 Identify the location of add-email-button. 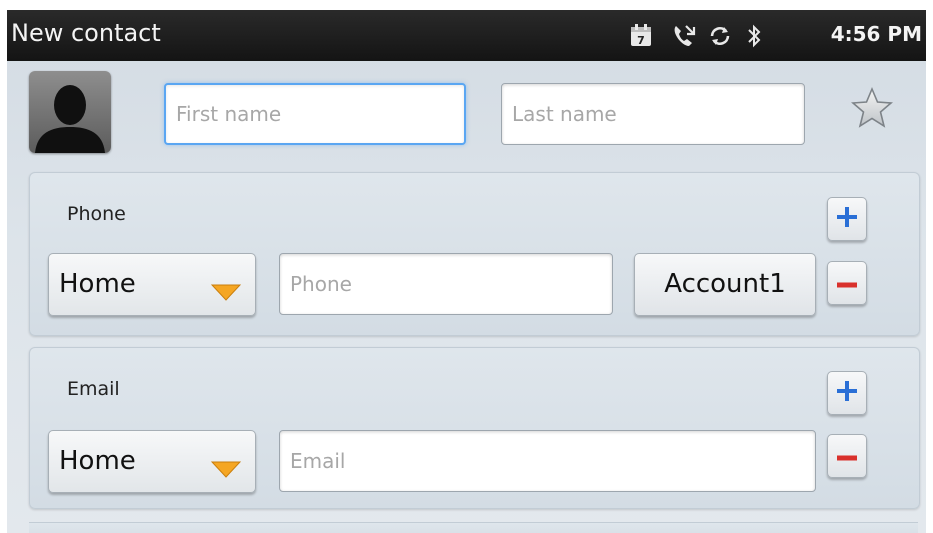
(847, 393).